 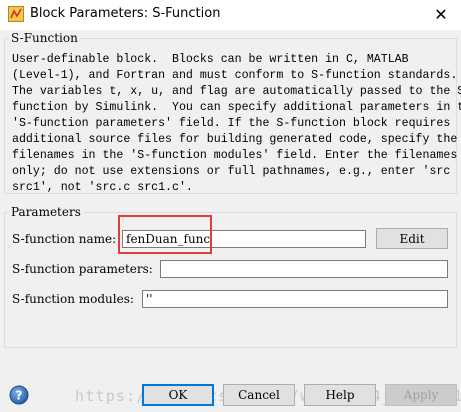 I want to click on title-bar: Block Parameters: S-Function ✕, so click(x=230, y=15).